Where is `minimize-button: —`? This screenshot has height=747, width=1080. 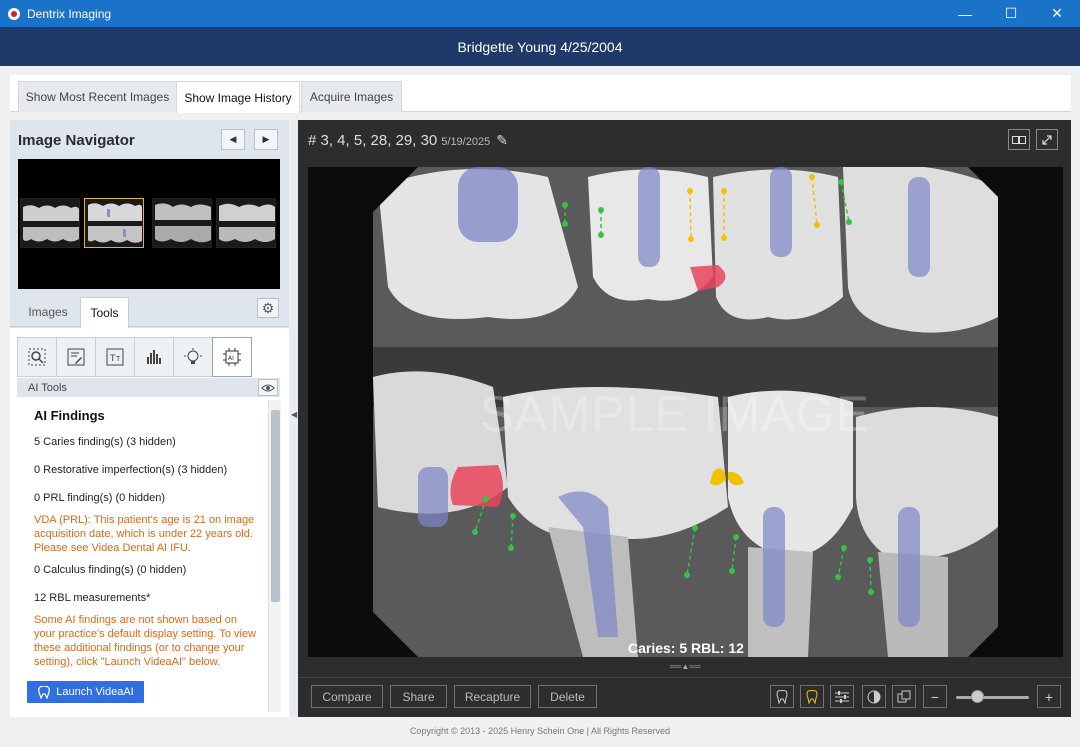 minimize-button: — is located at coordinates (965, 13).